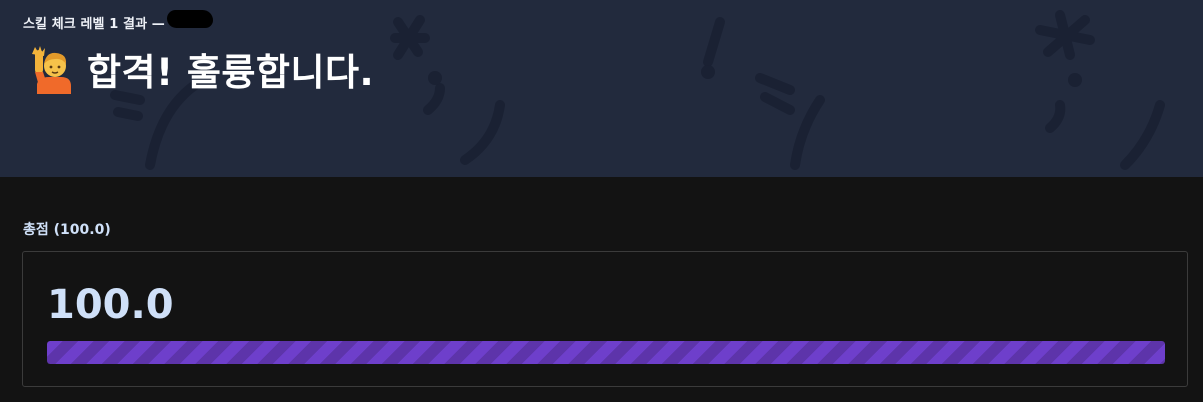 The height and width of the screenshot is (402, 1203). What do you see at coordinates (51, 70) in the screenshot?
I see `person-raising-hand-icon` at bounding box center [51, 70].